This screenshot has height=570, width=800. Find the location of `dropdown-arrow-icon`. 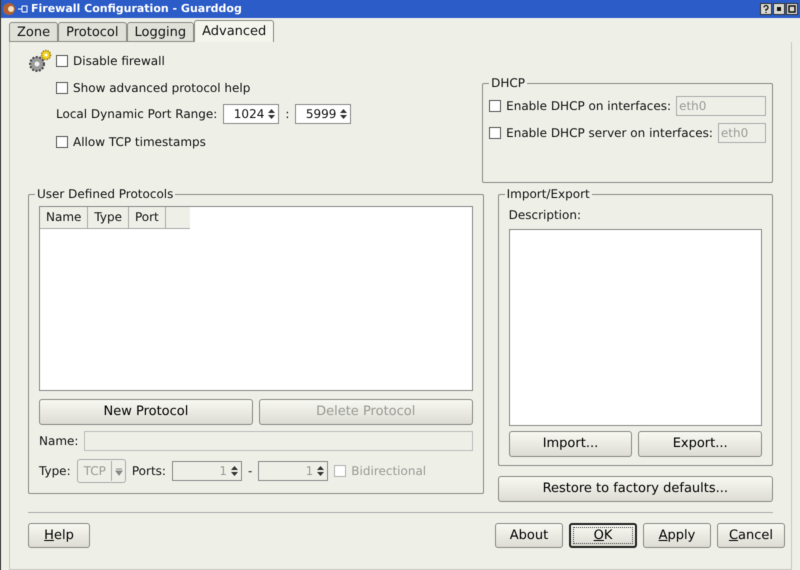

dropdown-arrow-icon is located at coordinates (117, 471).